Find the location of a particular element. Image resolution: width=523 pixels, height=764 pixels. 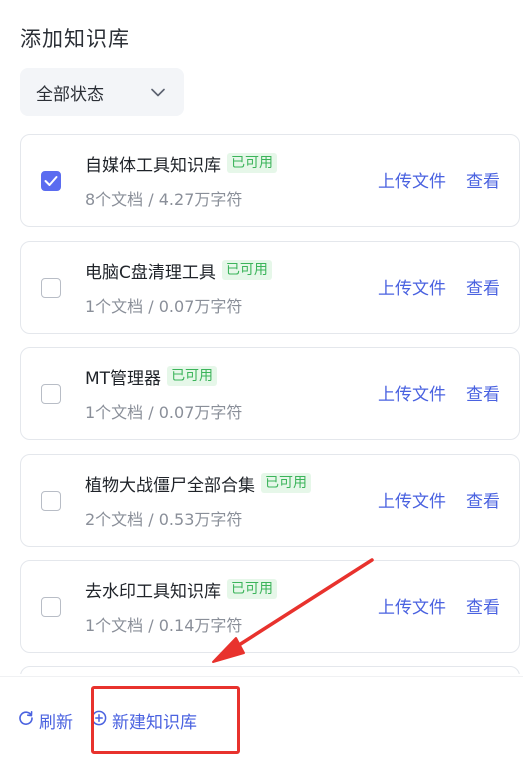

status-filter-select: 全部状态 is located at coordinates (102, 92).